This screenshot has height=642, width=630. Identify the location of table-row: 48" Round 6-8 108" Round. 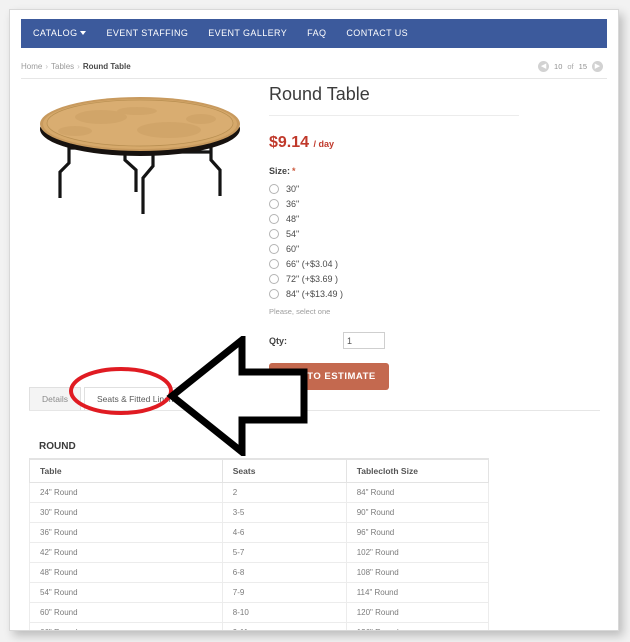
(259, 572).